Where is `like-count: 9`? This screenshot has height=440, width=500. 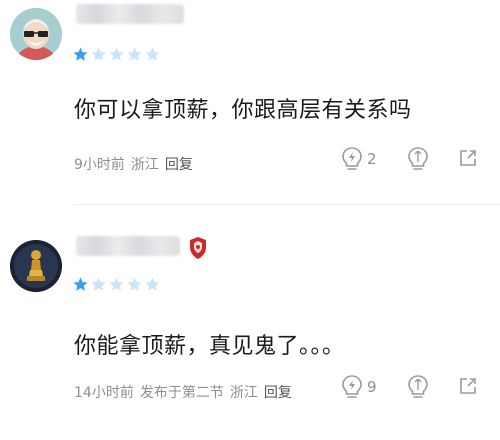 like-count: 9 is located at coordinates (372, 387).